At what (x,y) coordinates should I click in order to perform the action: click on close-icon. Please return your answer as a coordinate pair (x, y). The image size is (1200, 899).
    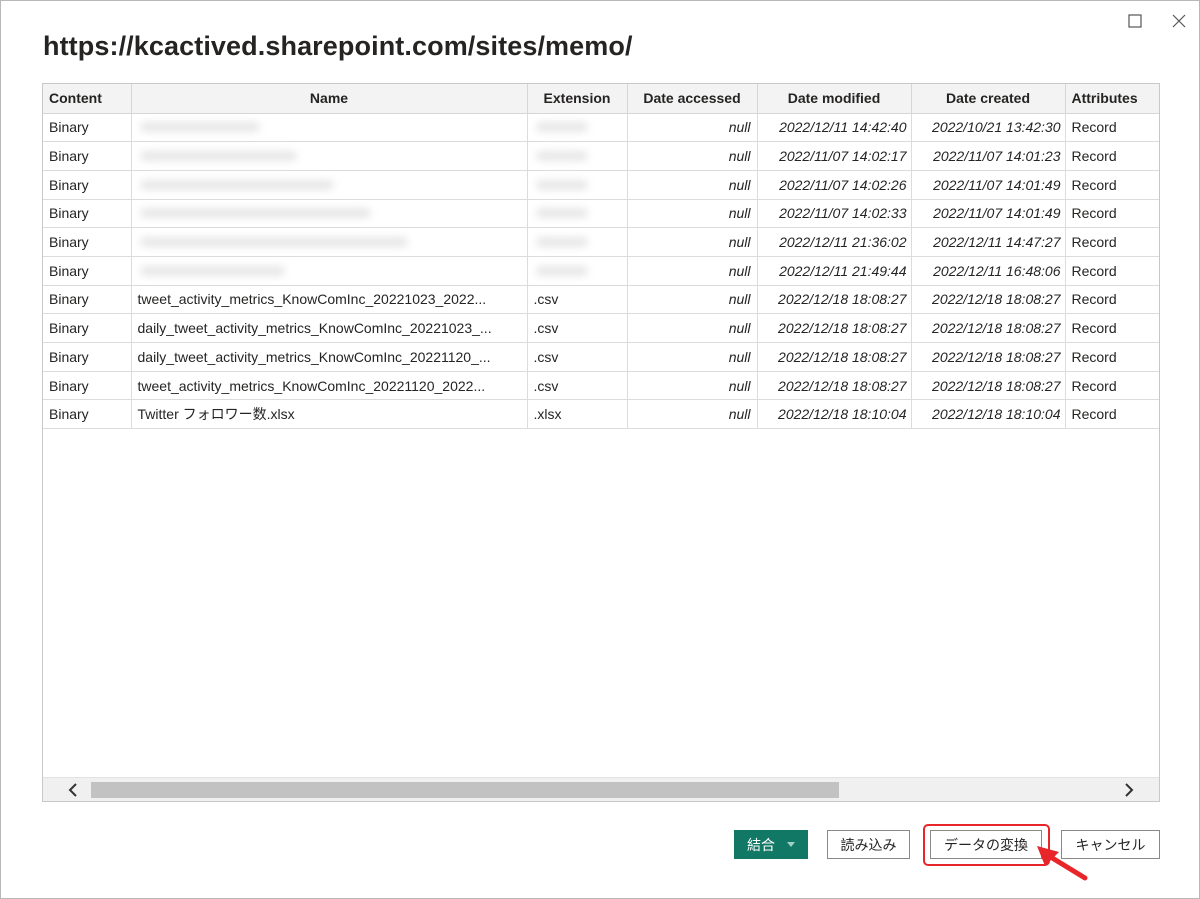
    Looking at the image, I should click on (1179, 21).